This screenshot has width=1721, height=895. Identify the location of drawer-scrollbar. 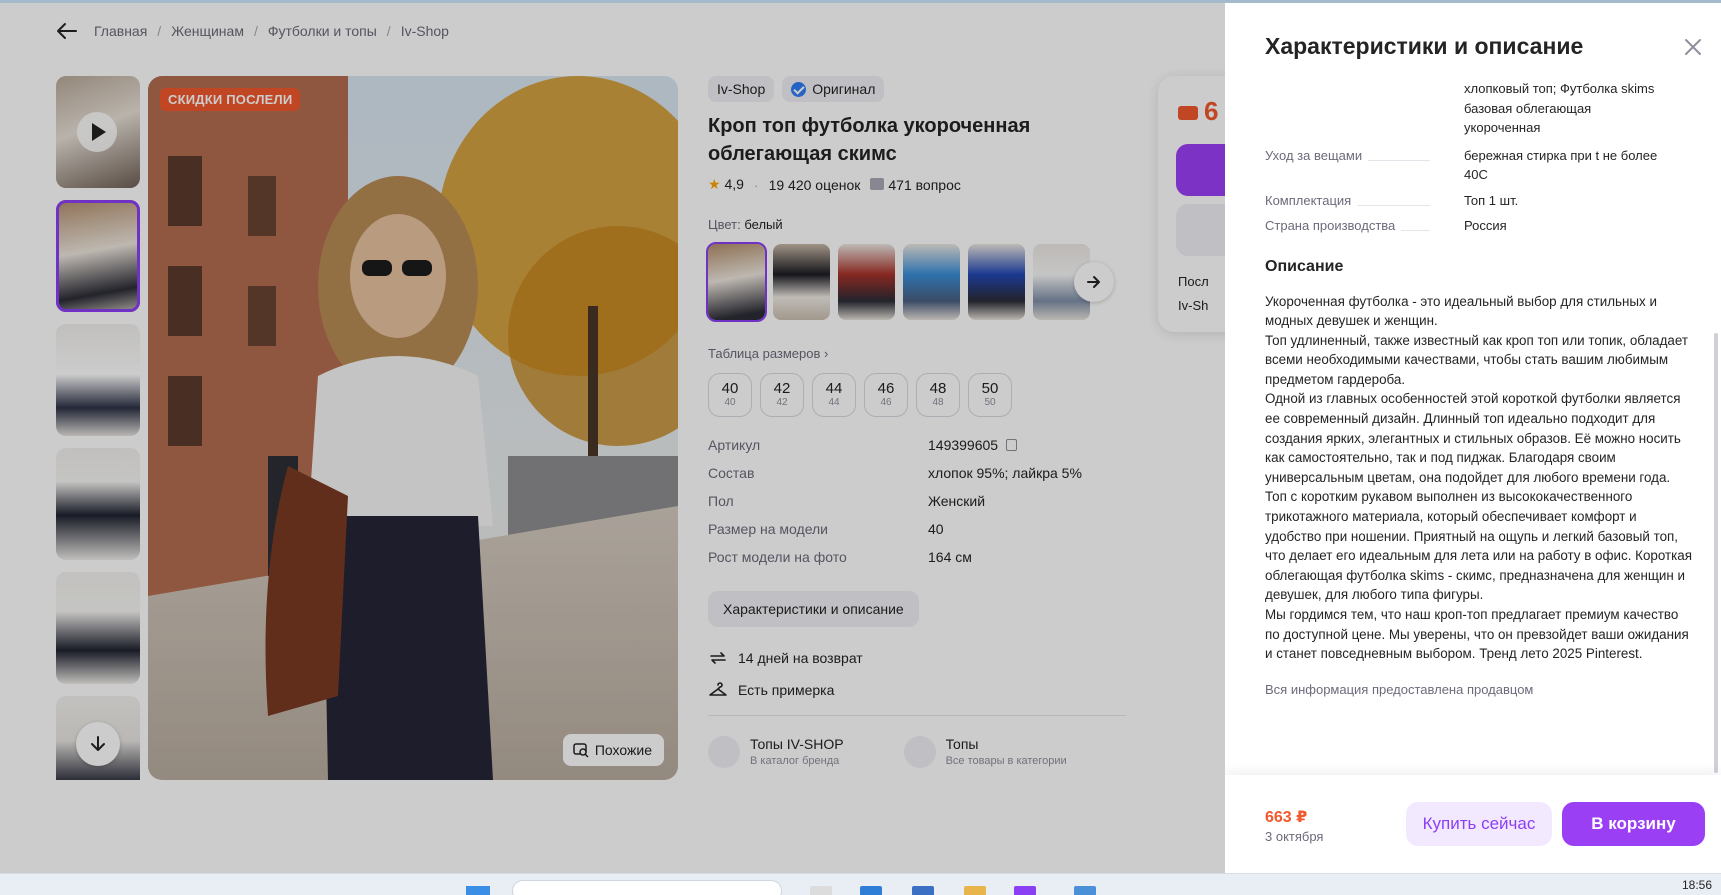
(1716, 553).